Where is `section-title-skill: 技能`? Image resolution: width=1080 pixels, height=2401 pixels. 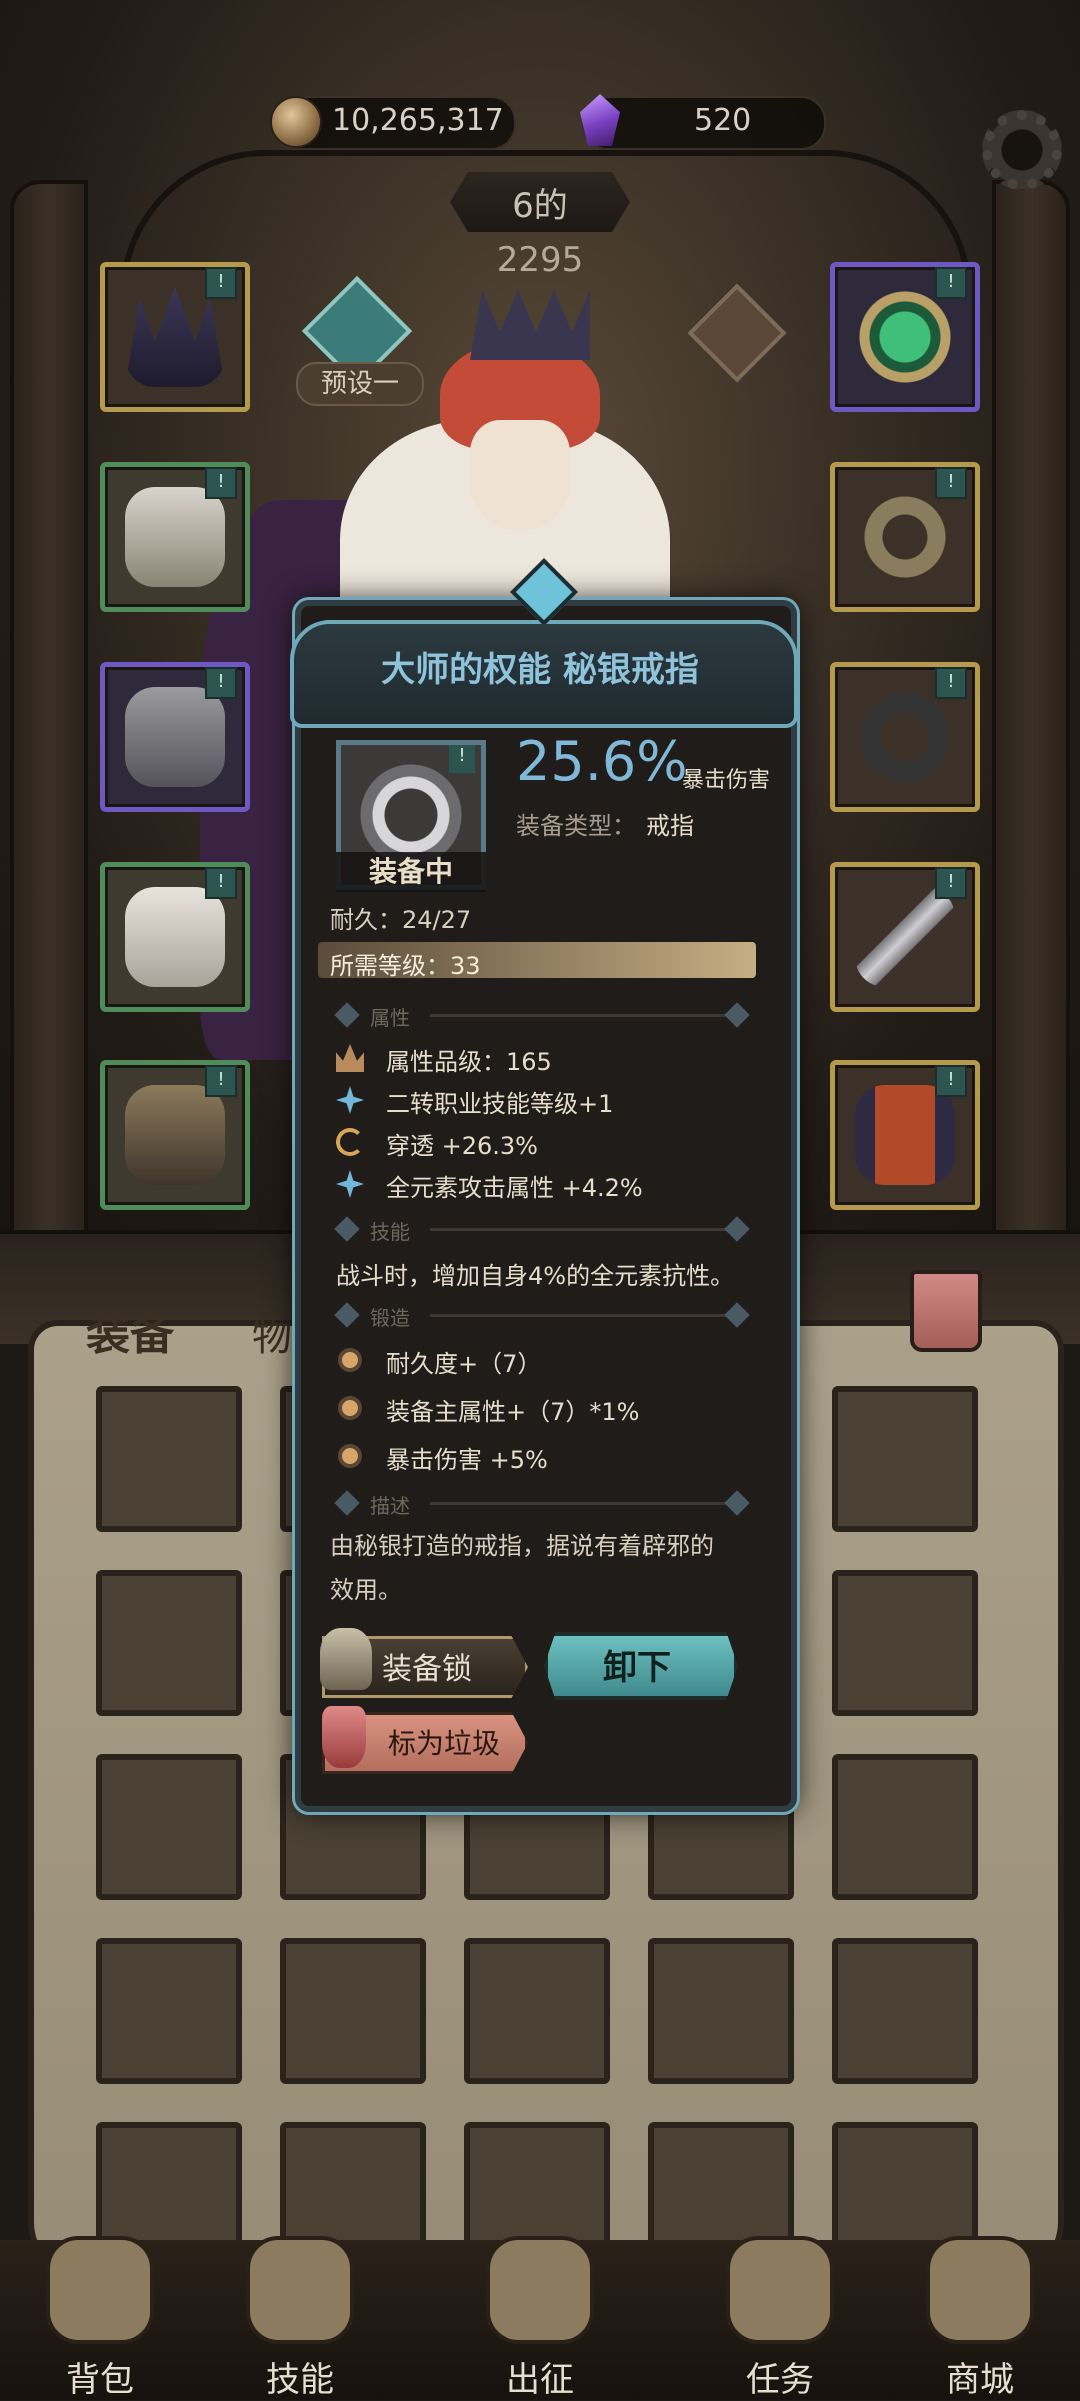
section-title-skill: 技能 is located at coordinates (390, 1232).